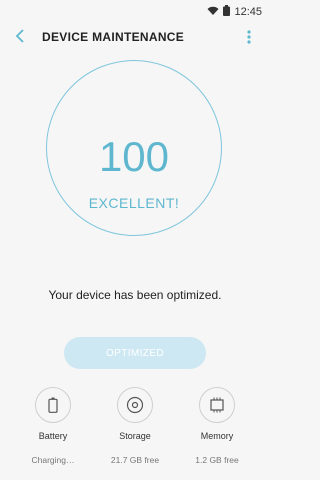  I want to click on wifi-icon, so click(213, 12).